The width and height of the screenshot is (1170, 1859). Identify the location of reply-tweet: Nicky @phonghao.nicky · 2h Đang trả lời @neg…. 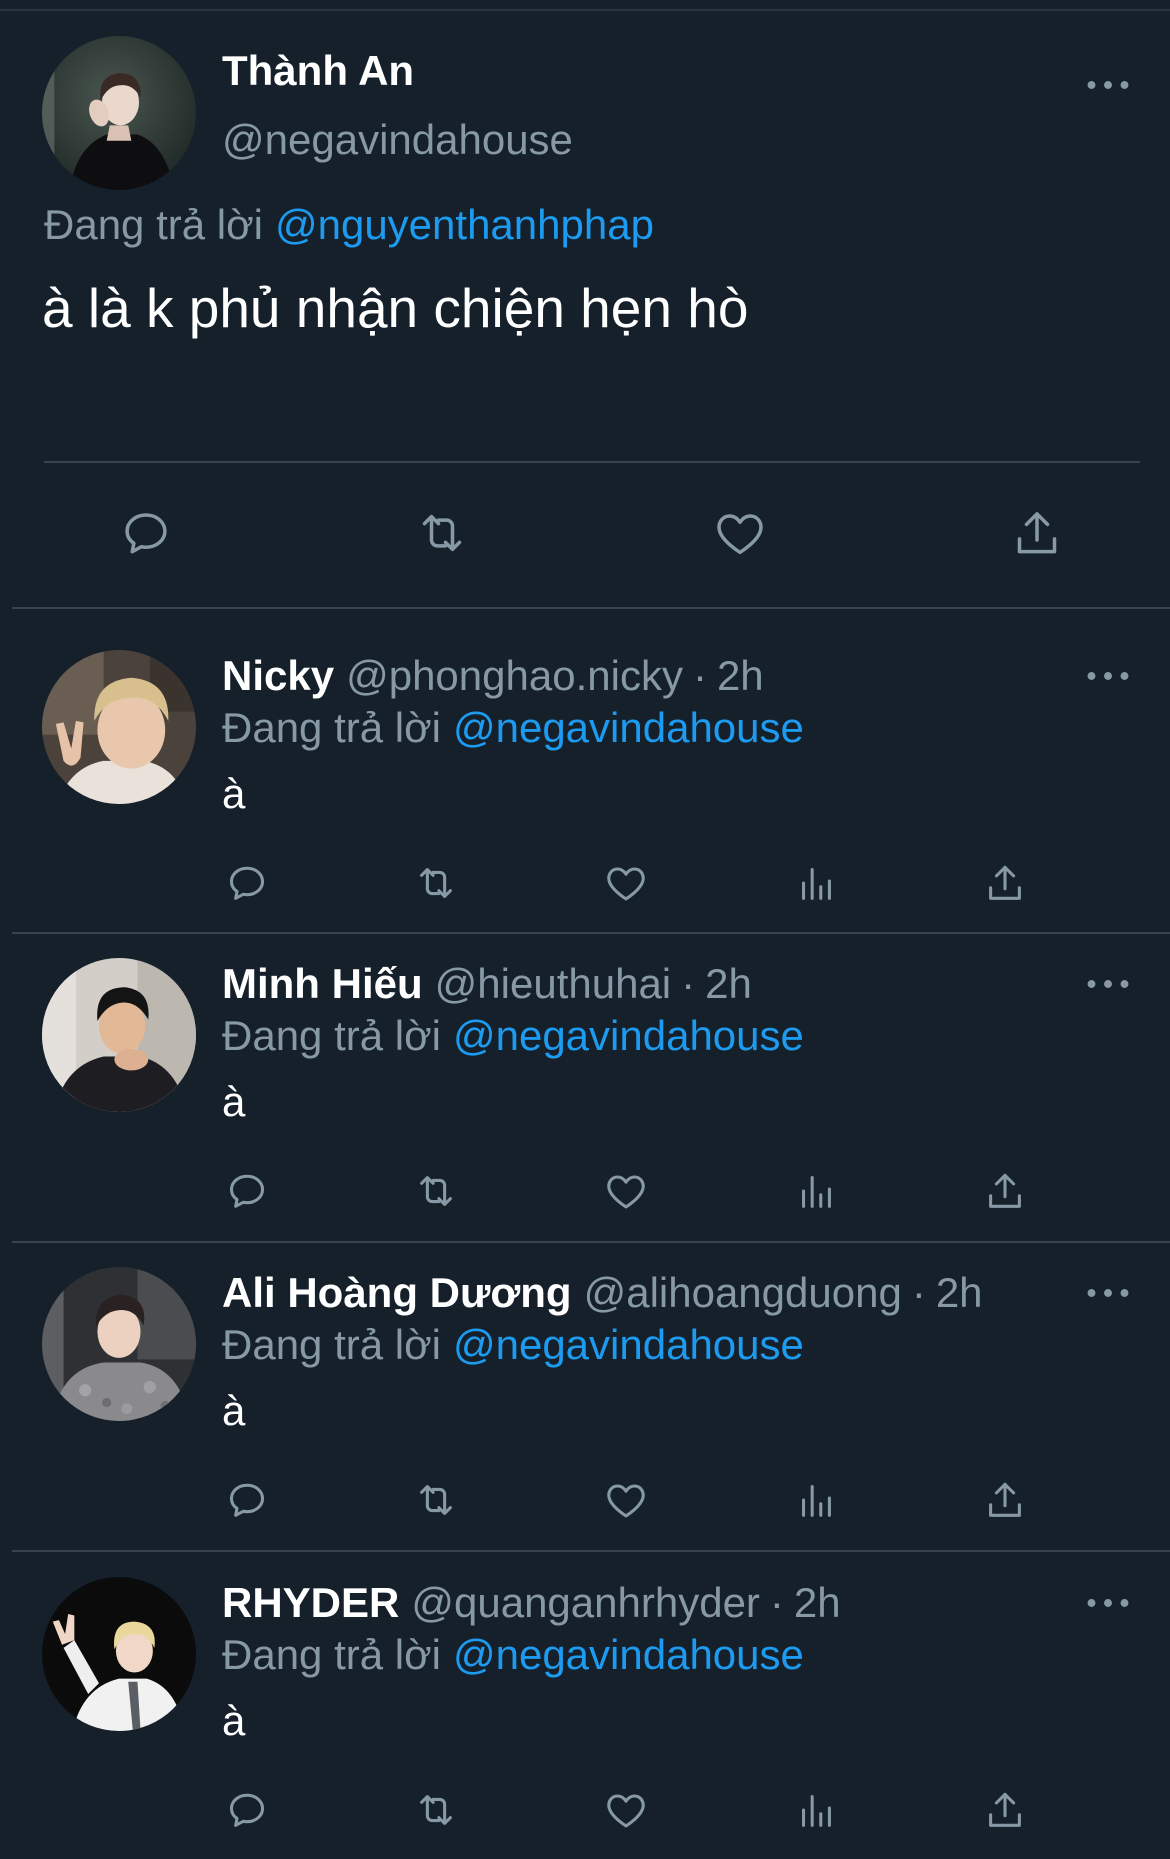
(585, 780).